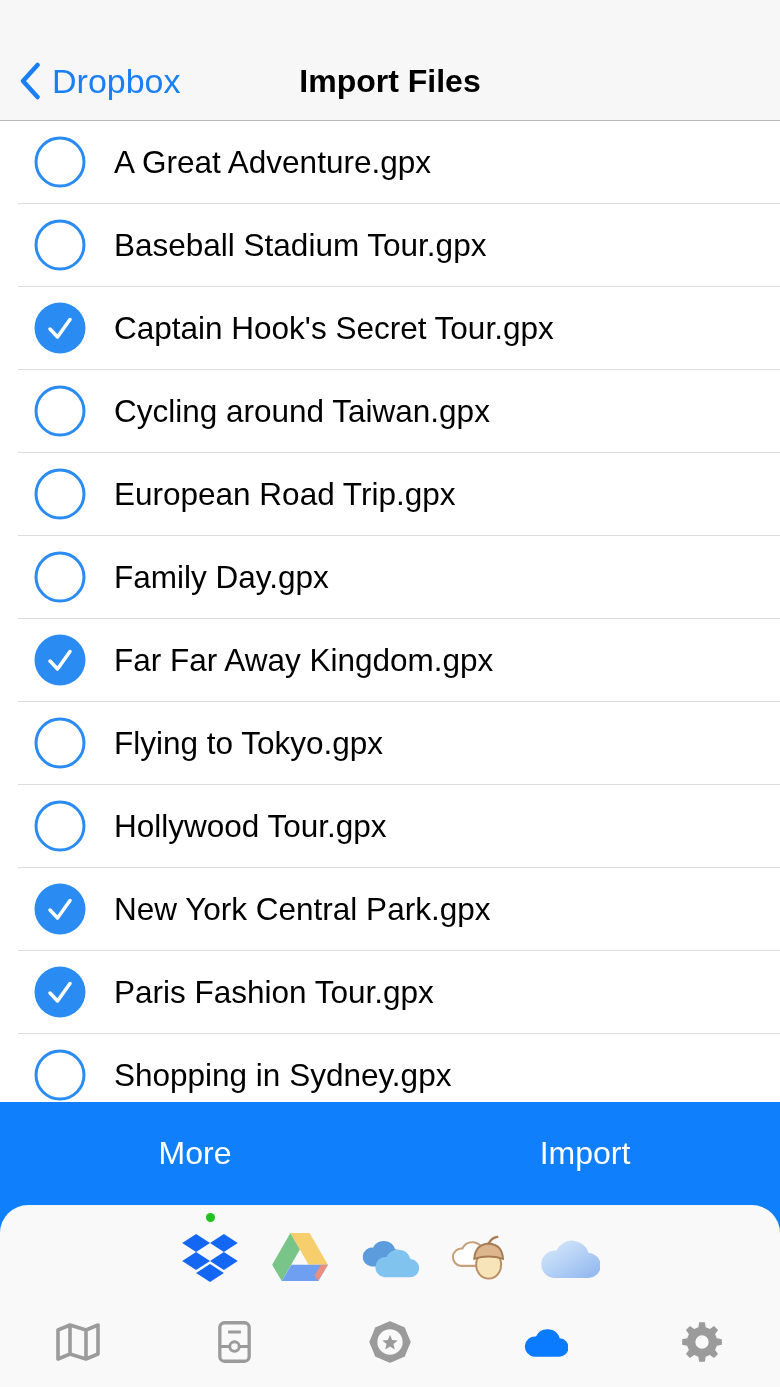 The image size is (780, 1387). I want to click on file-name: Hollywood Tour.gpx, so click(250, 826).